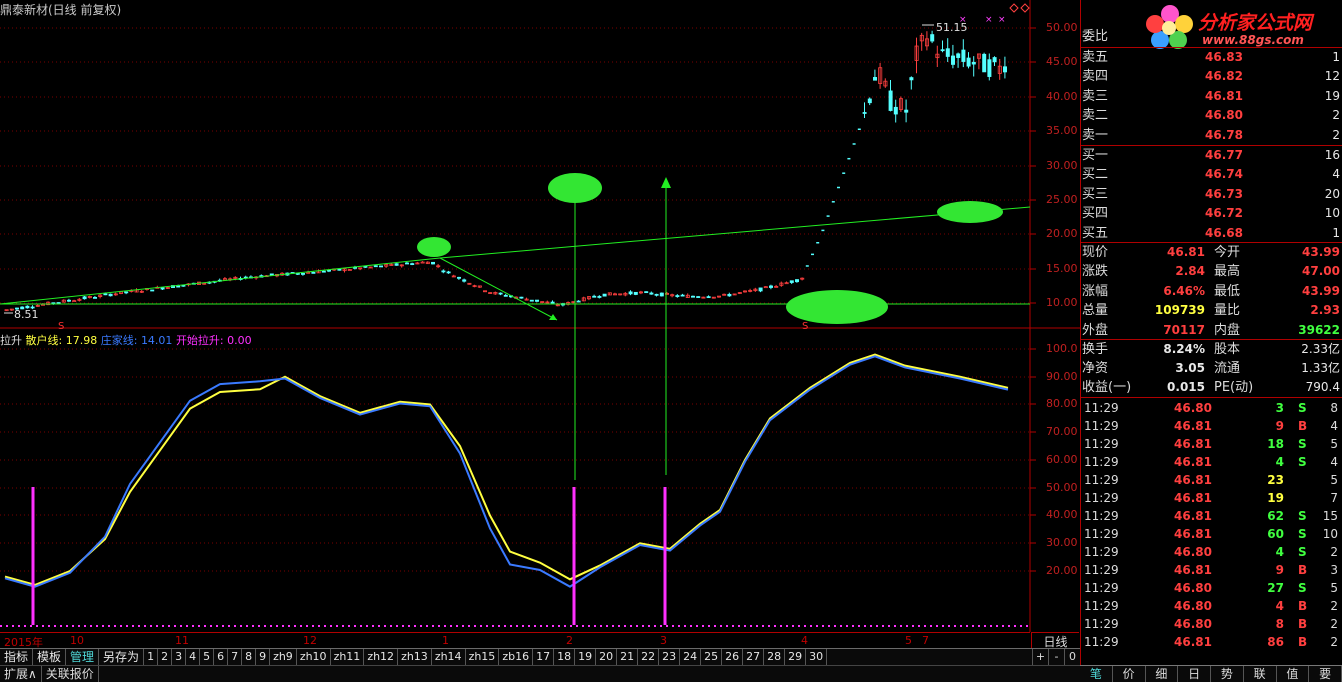  Describe the element at coordinates (1224, 213) in the screenshot. I see `bids-price: 46.72` at that location.